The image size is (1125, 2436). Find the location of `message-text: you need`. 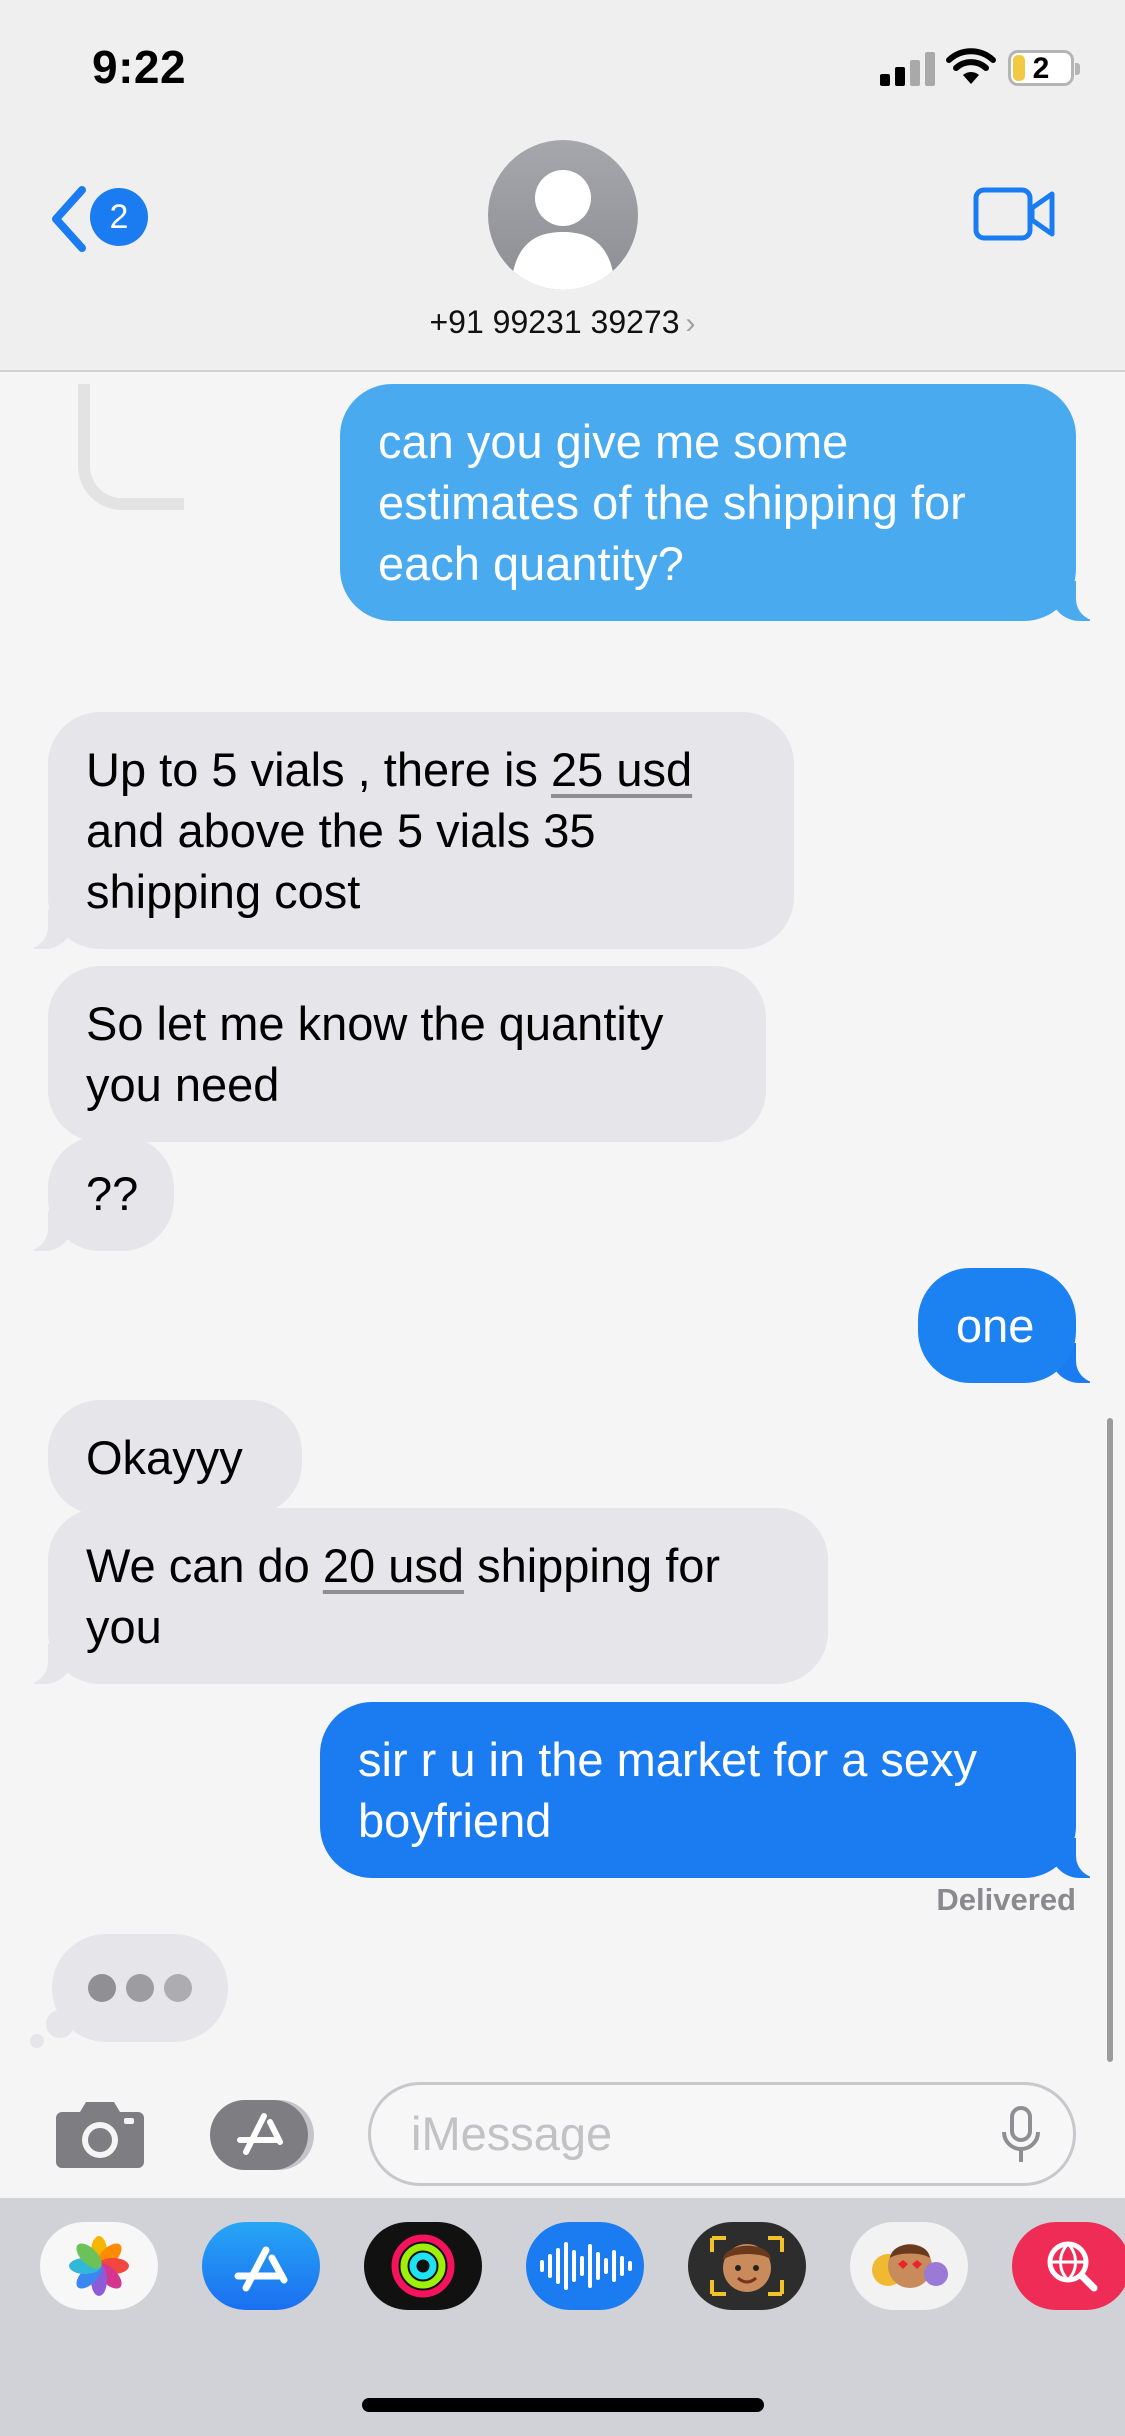

message-text: you need is located at coordinates (183, 1084).